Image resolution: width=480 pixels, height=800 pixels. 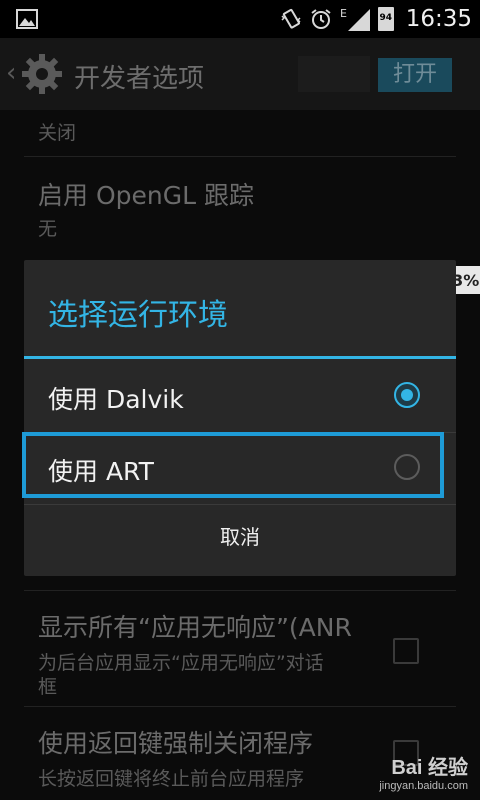 I want to click on cancel-button: 取消, so click(x=240, y=540).